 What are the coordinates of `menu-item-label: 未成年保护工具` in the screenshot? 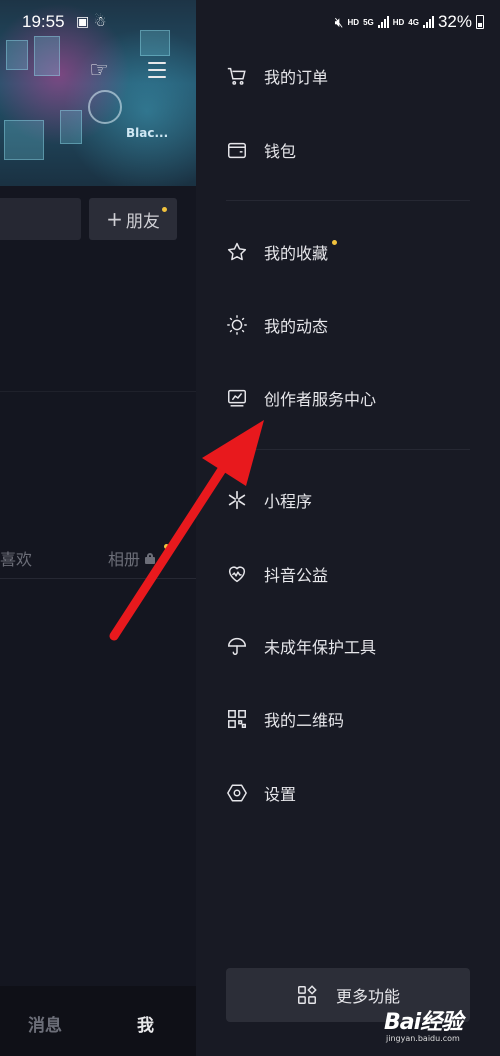 It's located at (320, 647).